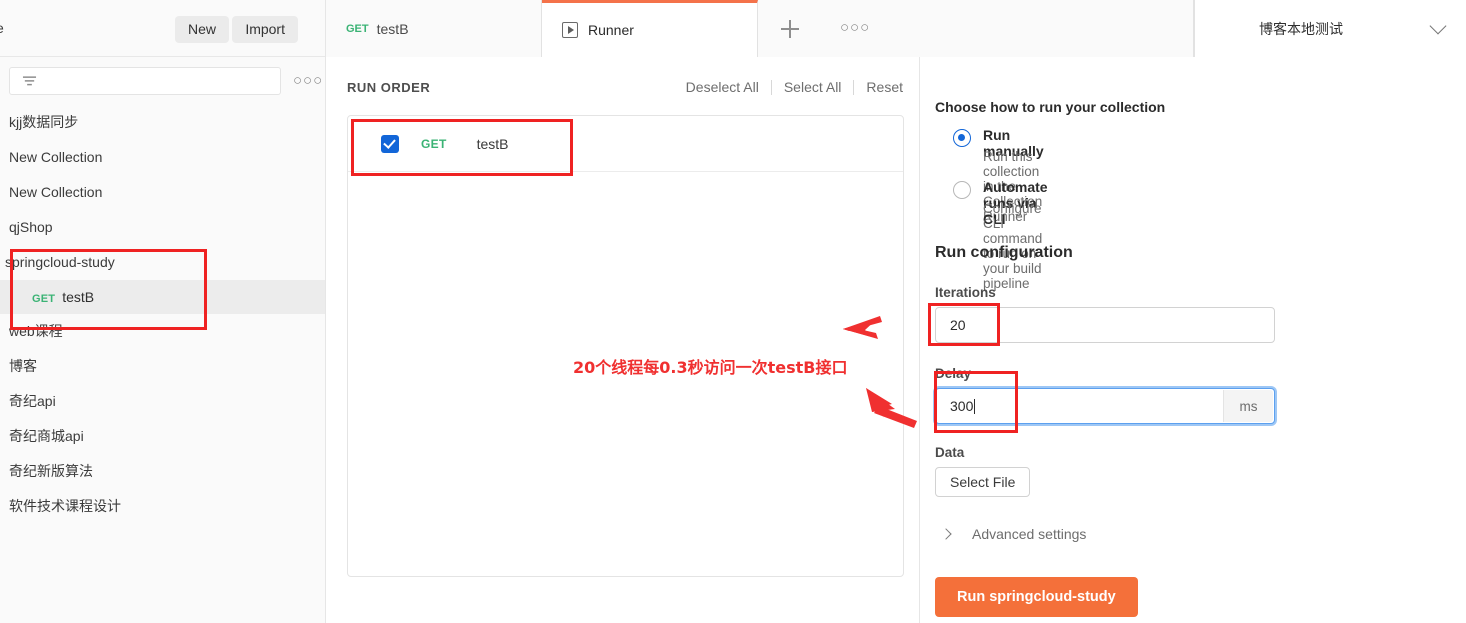 Image resolution: width=1466 pixels, height=623 pixels. What do you see at coordinates (710, 367) in the screenshot?
I see `annotation-text: 20个线程每0.3秒访问一次testB接口` at bounding box center [710, 367].